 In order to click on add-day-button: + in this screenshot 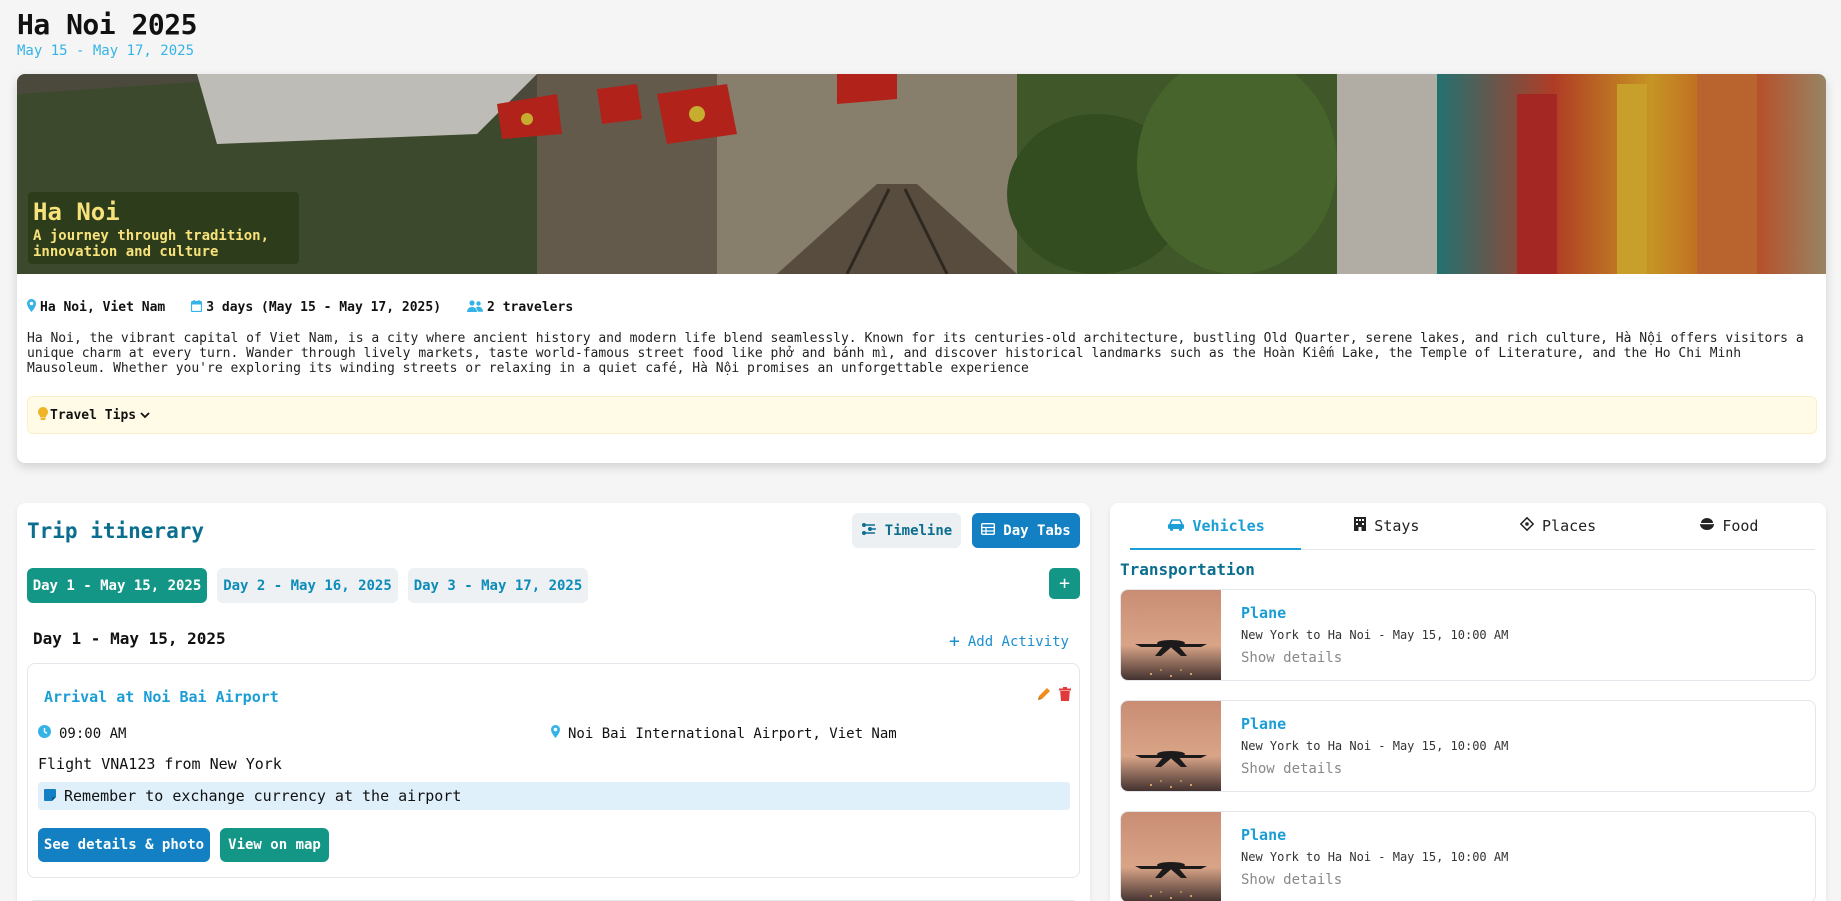, I will do `click(1064, 583)`.